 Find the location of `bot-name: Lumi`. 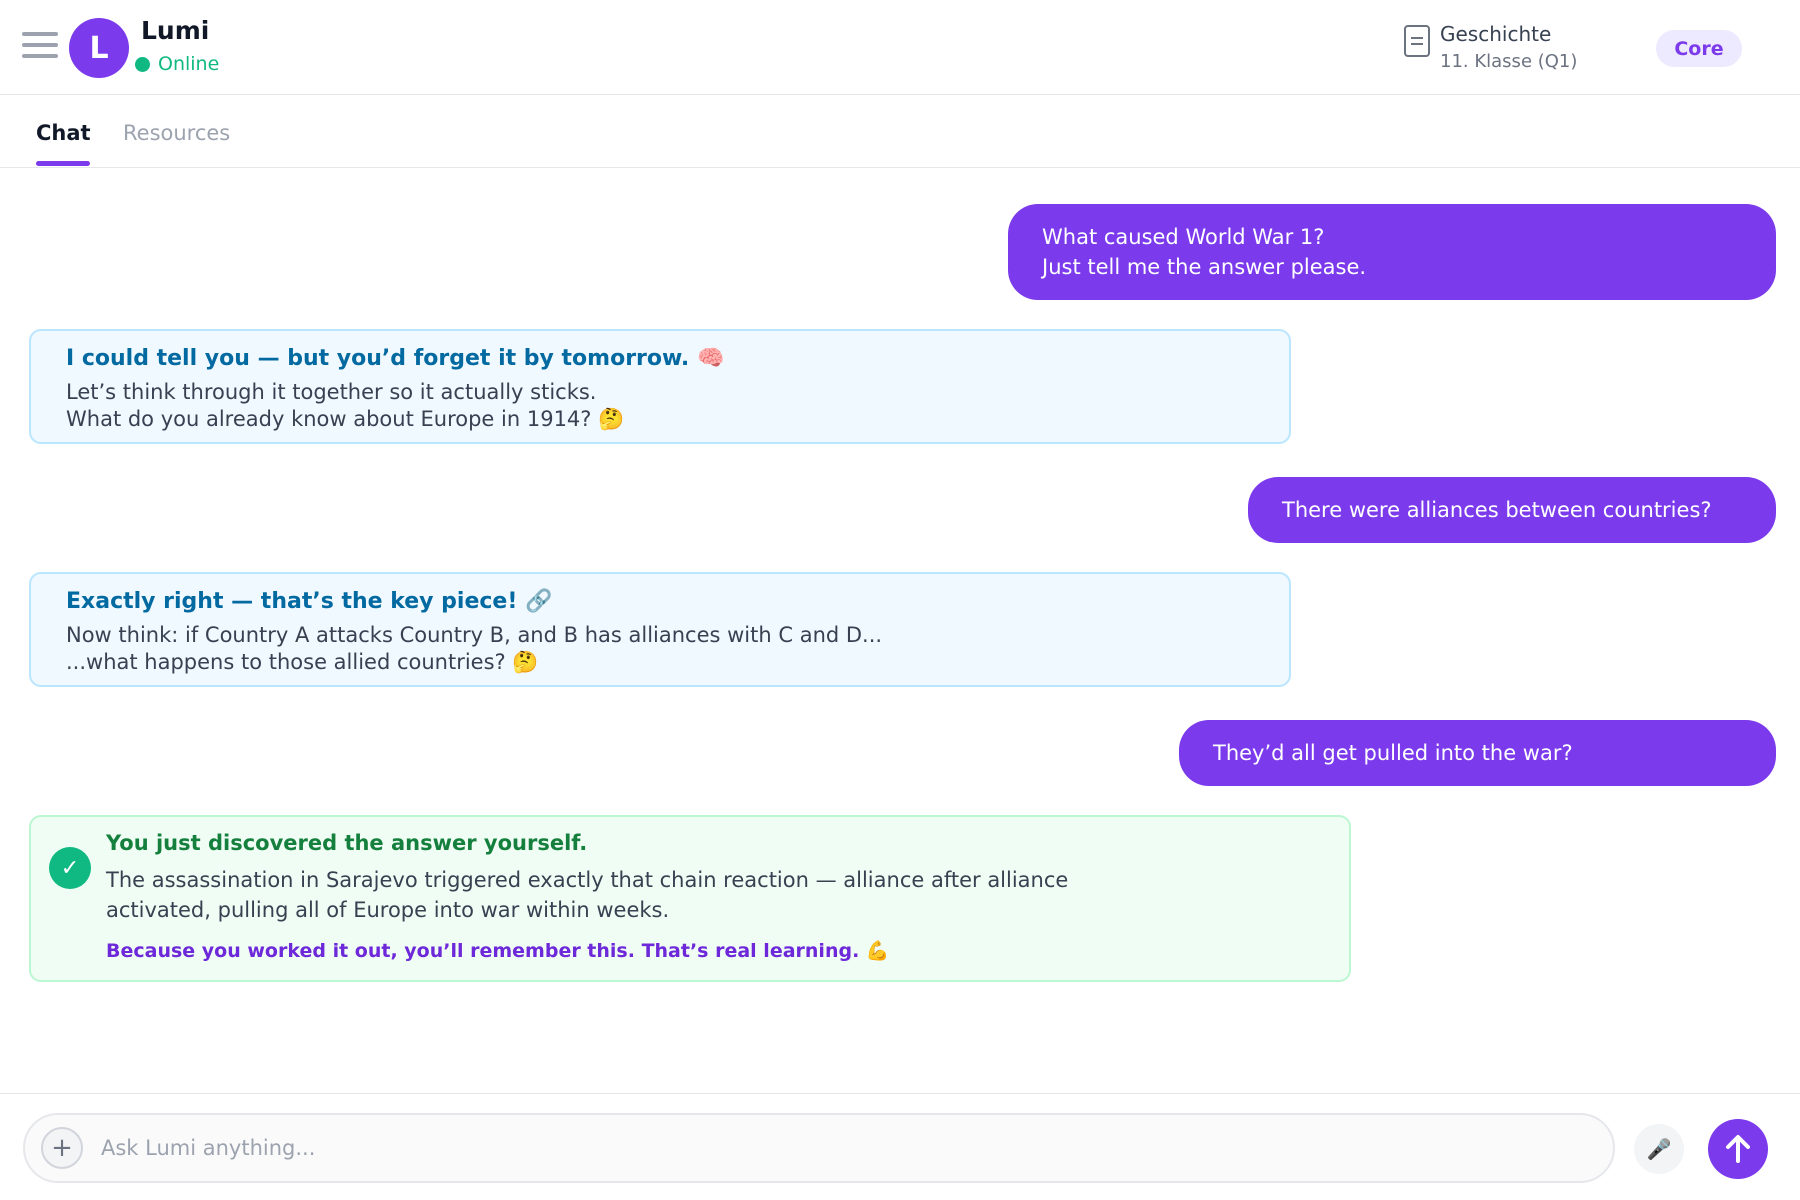

bot-name: Lumi is located at coordinates (175, 30).